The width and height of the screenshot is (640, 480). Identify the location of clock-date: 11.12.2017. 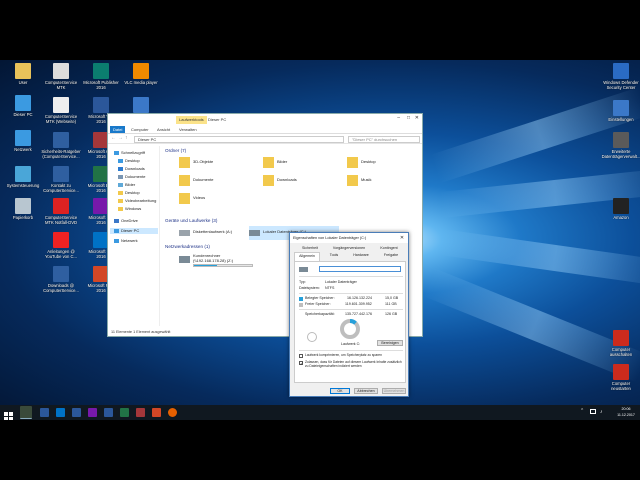
(626, 415).